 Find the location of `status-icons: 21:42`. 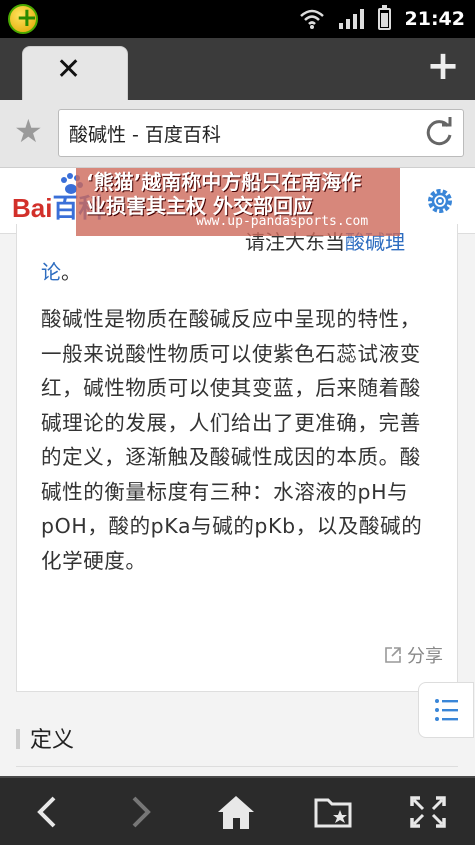

status-icons: 21:42 is located at coordinates (382, 18).